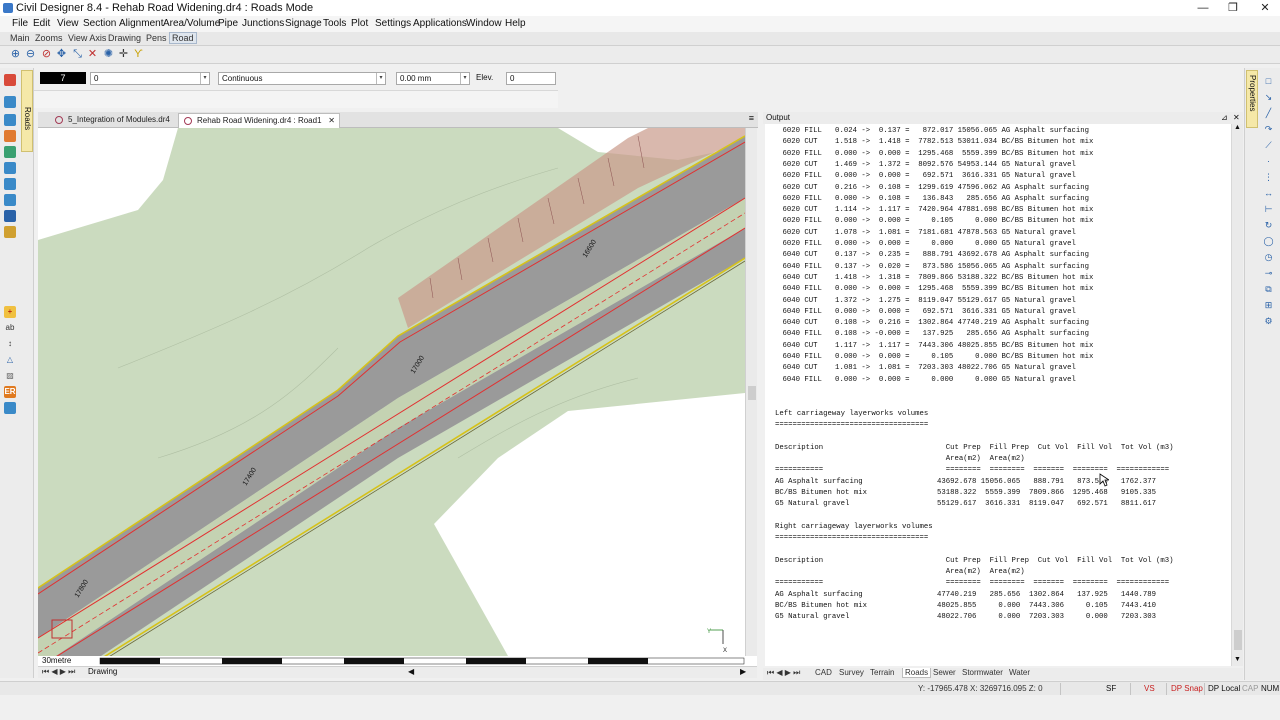 Image resolution: width=1280 pixels, height=720 pixels. Describe the element at coordinates (10, 102) in the screenshot. I see `alignment-tool-icon` at that location.